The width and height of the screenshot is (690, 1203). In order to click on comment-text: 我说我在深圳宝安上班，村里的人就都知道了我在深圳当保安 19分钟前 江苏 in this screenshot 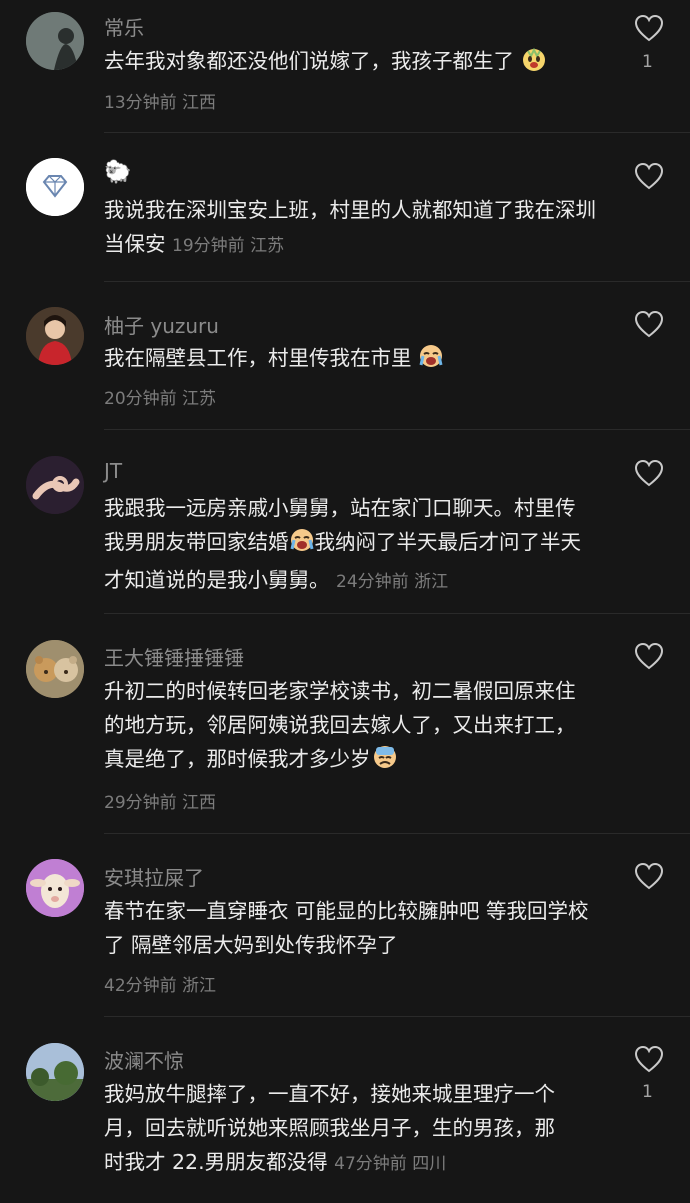, I will do `click(354, 228)`.